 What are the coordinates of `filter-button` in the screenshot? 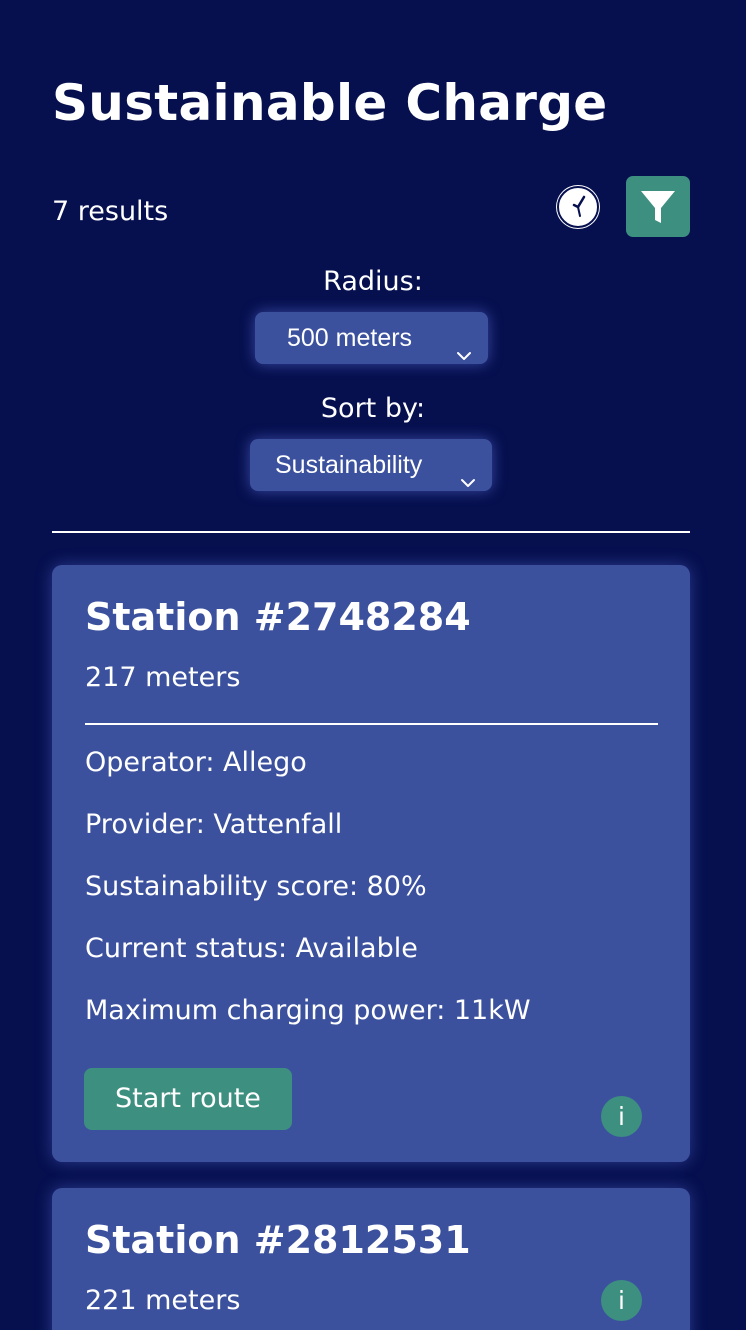 It's located at (658, 206).